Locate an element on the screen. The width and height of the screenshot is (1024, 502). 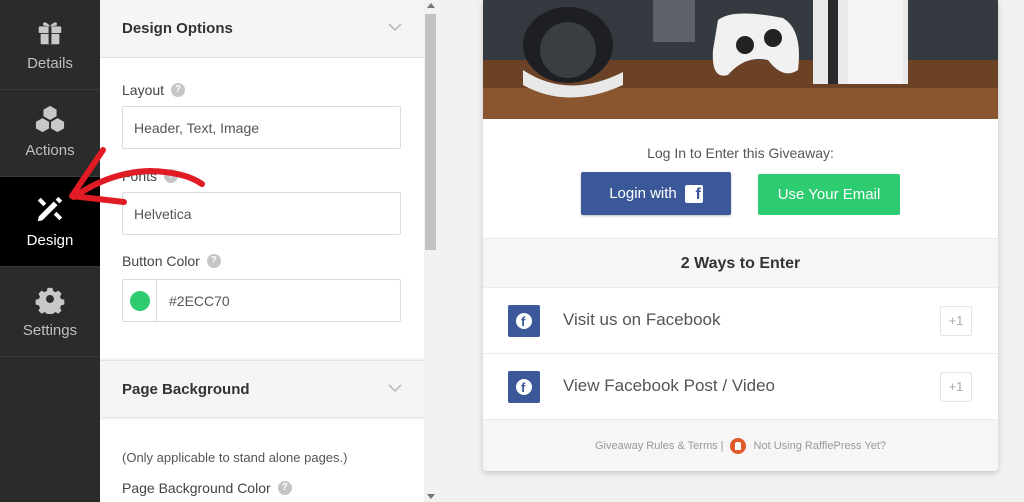
rafflepress-logo-icon is located at coordinates (737, 445).